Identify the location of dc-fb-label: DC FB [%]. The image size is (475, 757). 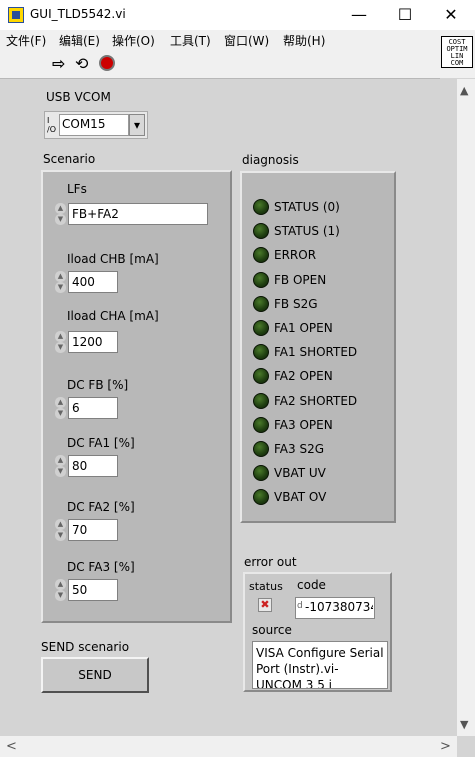
(98, 385).